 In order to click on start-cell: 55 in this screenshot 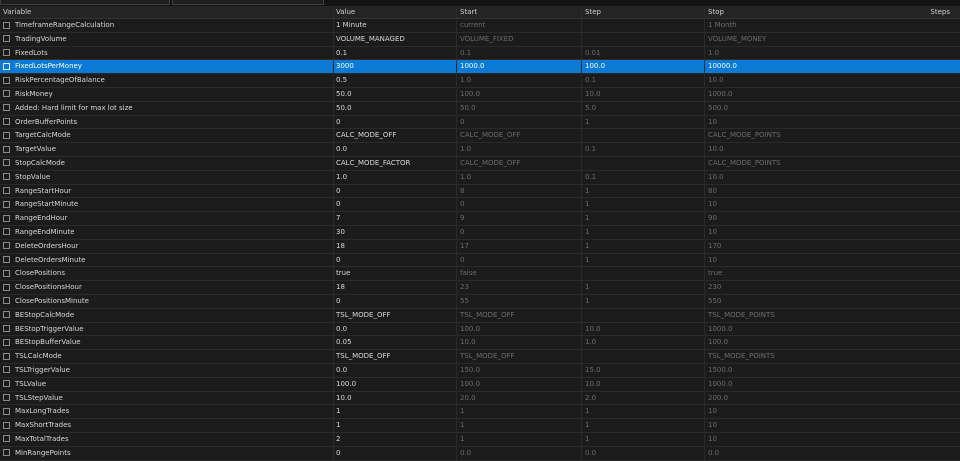, I will do `click(519, 301)`.